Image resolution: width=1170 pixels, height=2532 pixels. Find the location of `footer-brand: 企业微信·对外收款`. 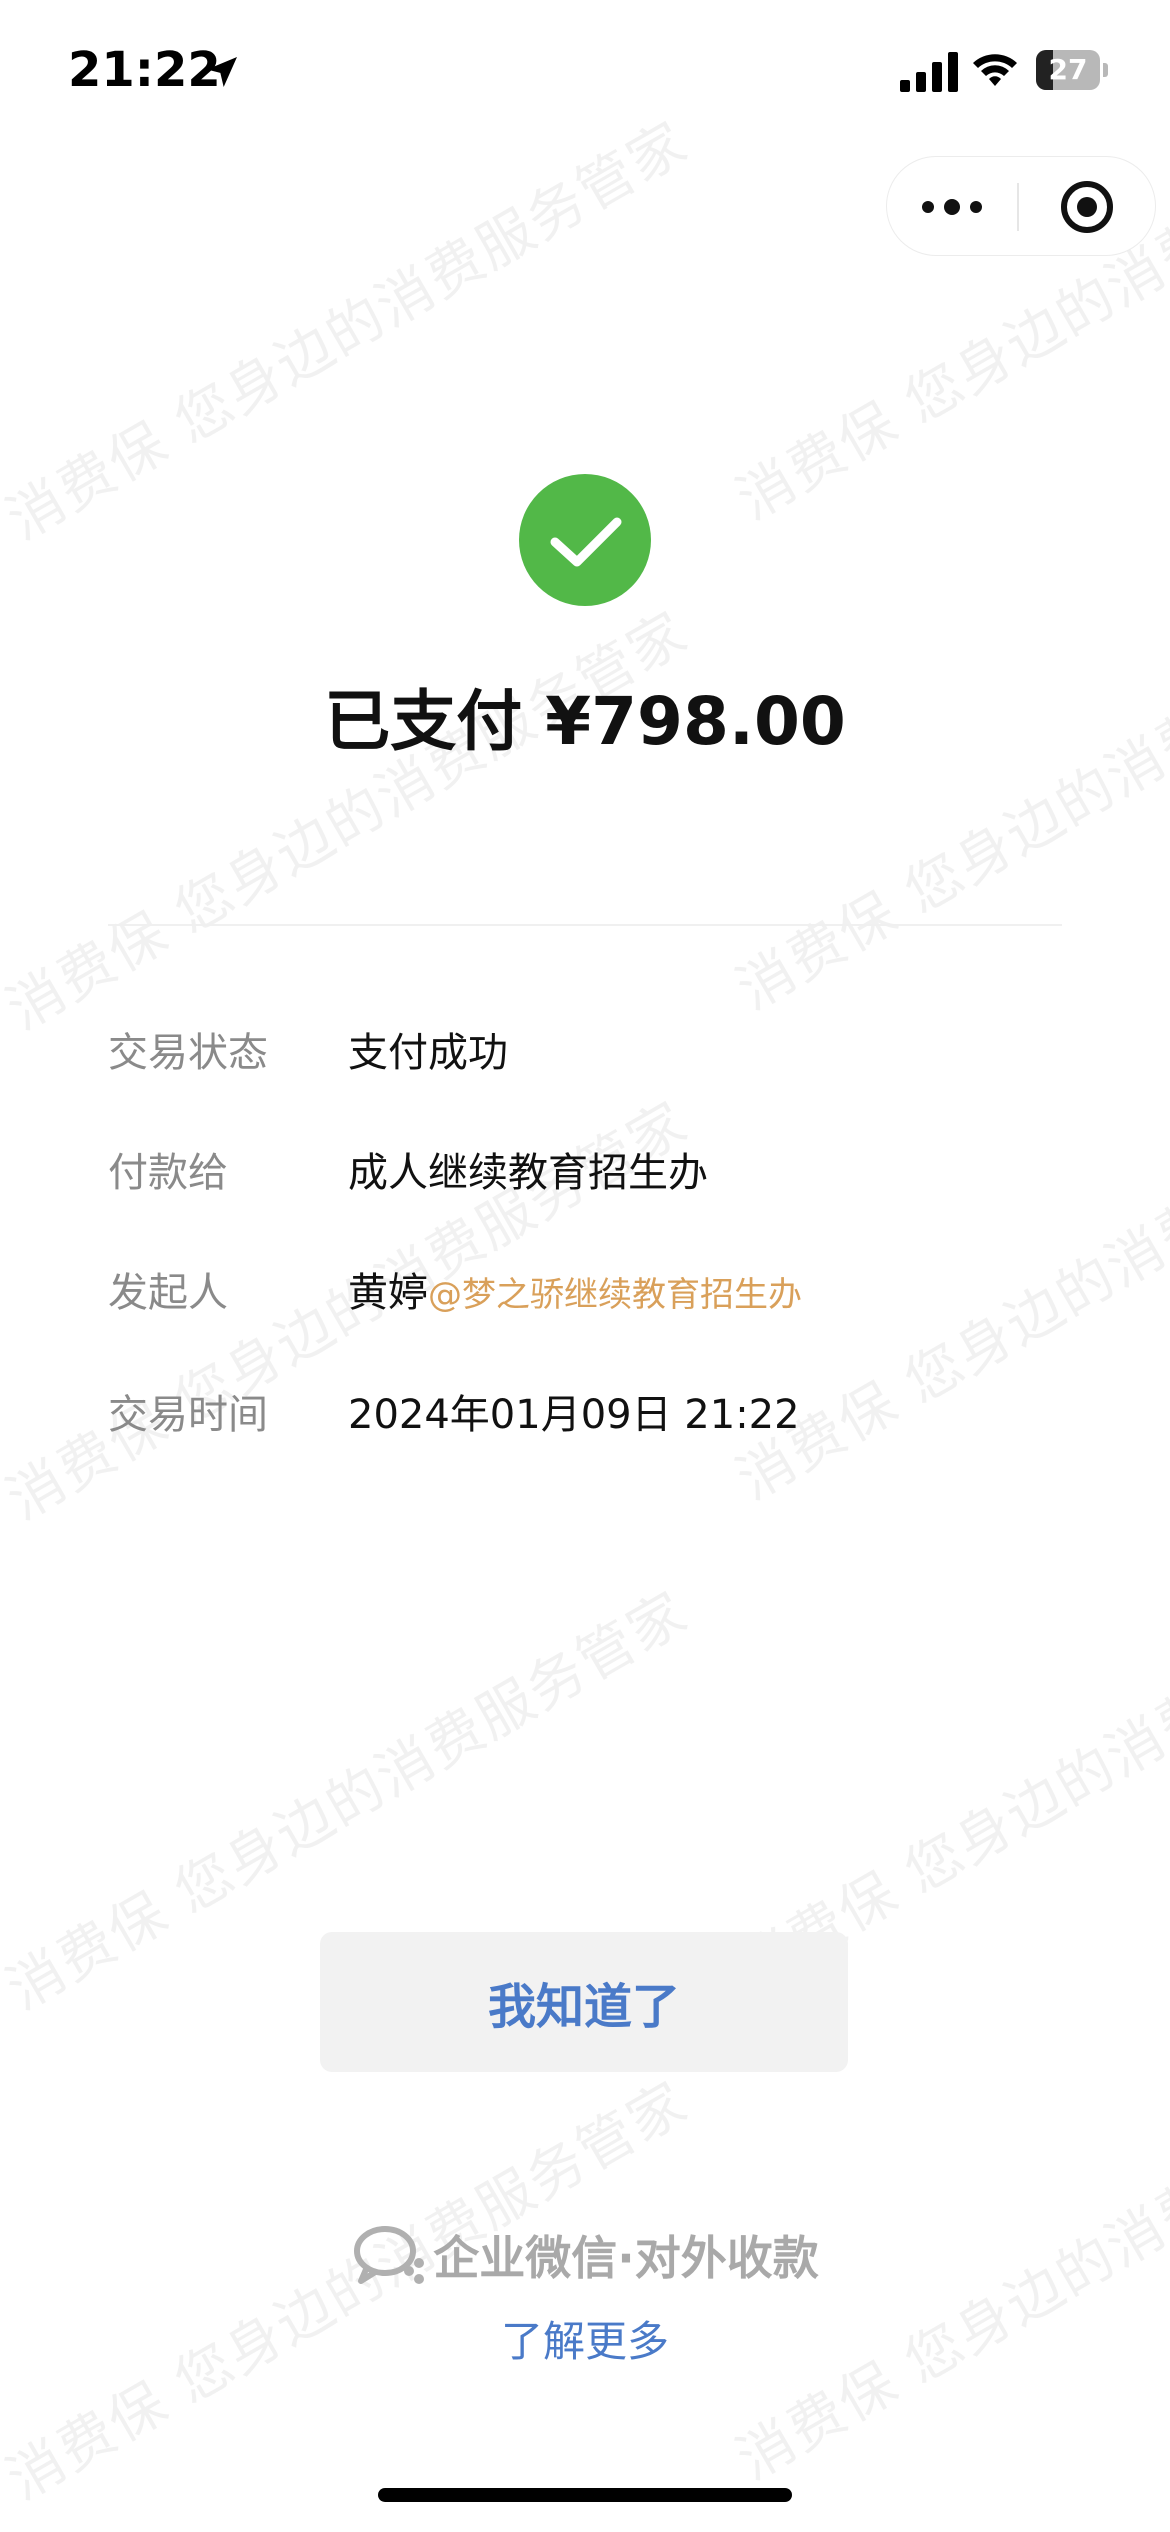

footer-brand: 企业微信·对外收款 is located at coordinates (585, 2255).